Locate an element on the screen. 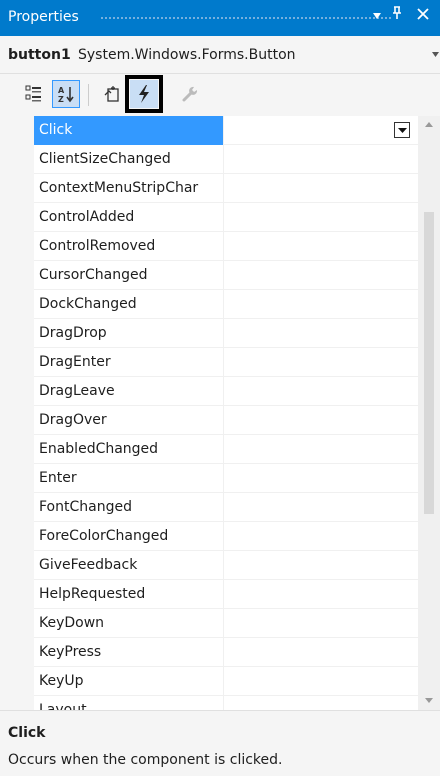 Image resolution: width=440 pixels, height=776 pixels. event-row: ContextMenuStripChar is located at coordinates (226, 188).